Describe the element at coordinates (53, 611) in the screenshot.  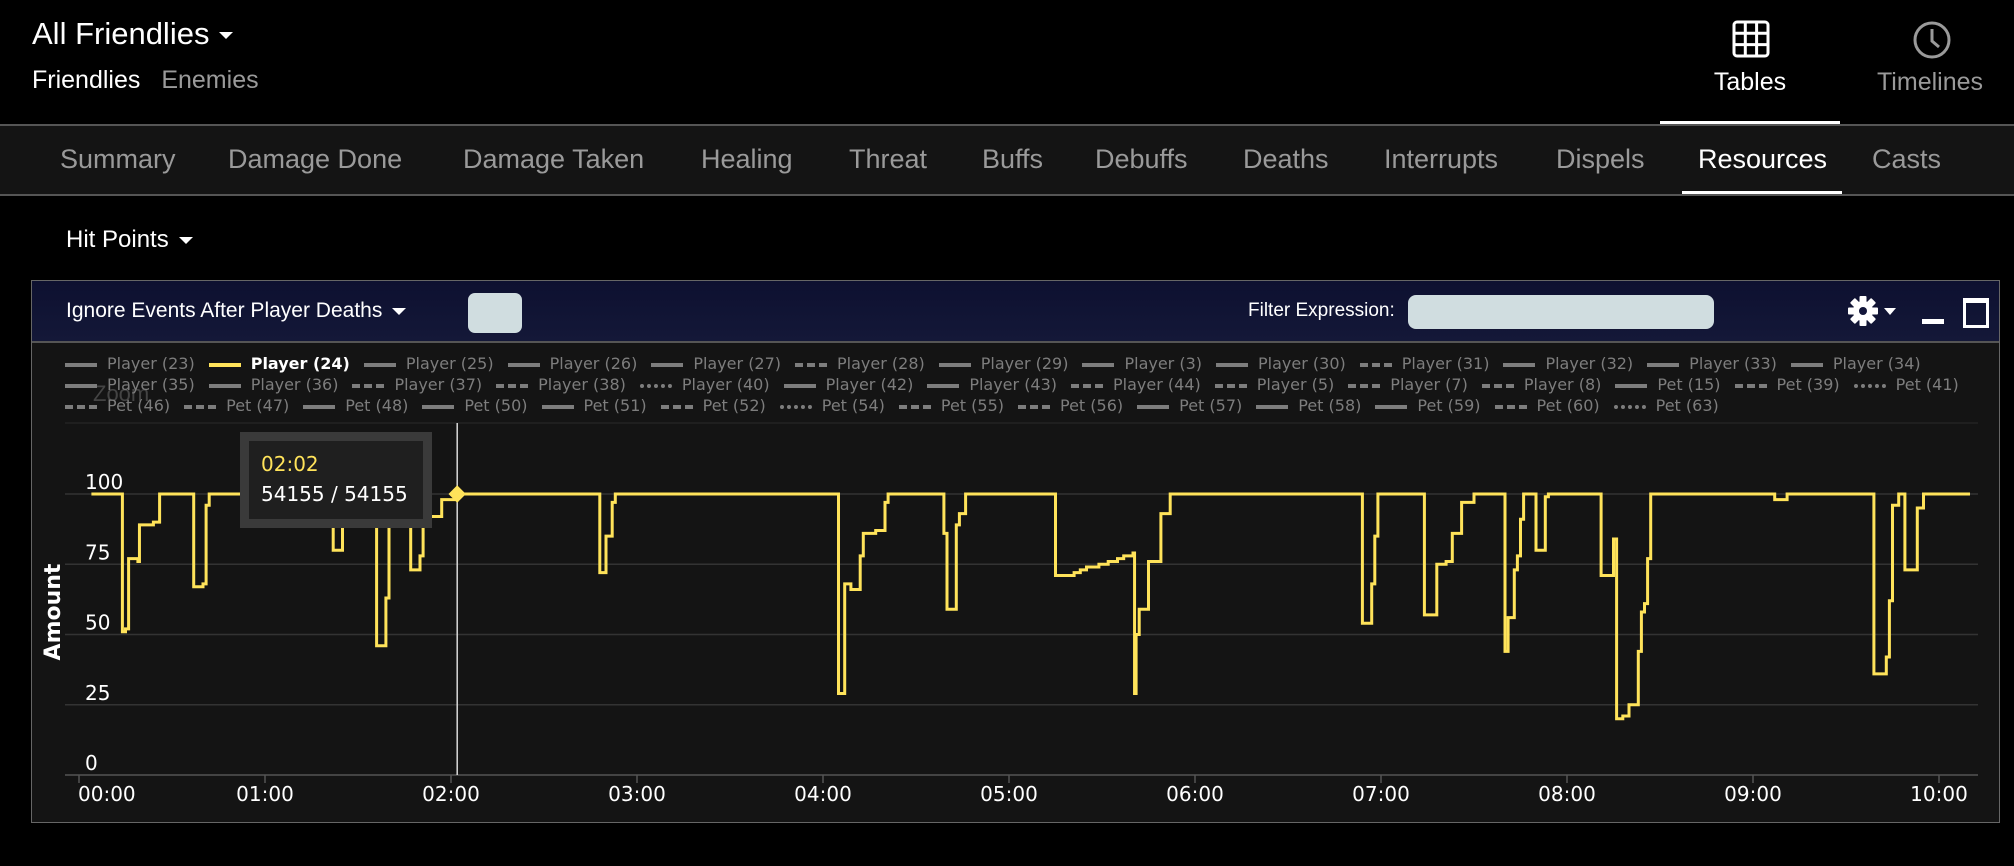
I see `y-axis-label: Amount` at that location.